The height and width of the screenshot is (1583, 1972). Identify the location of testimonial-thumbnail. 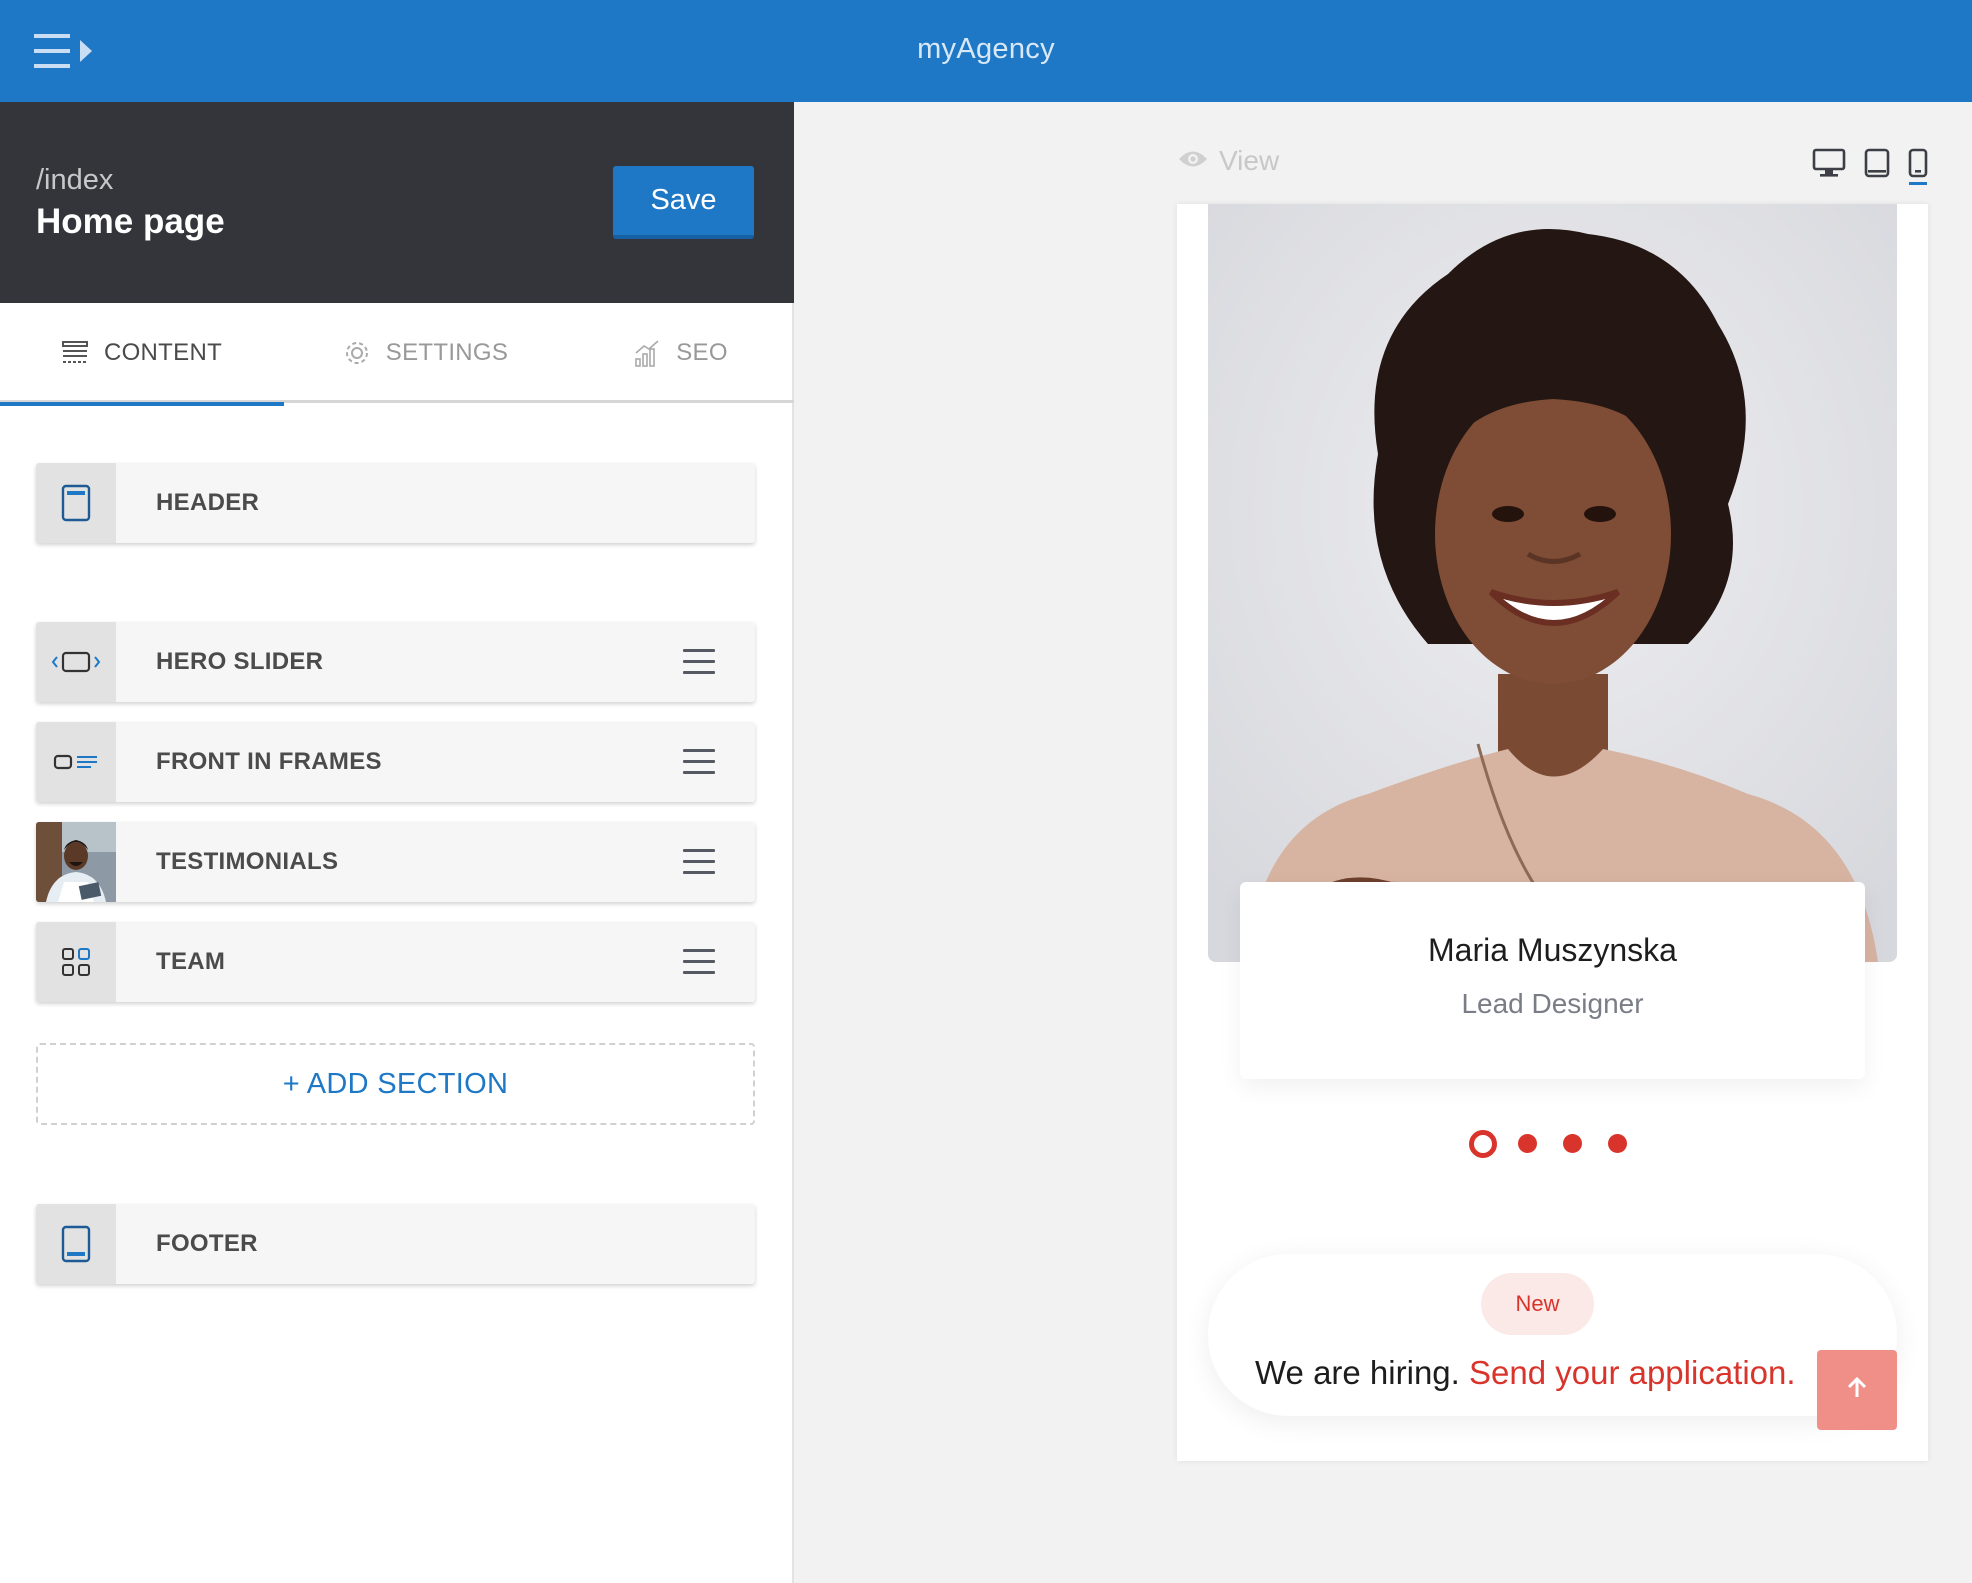
(76, 862).